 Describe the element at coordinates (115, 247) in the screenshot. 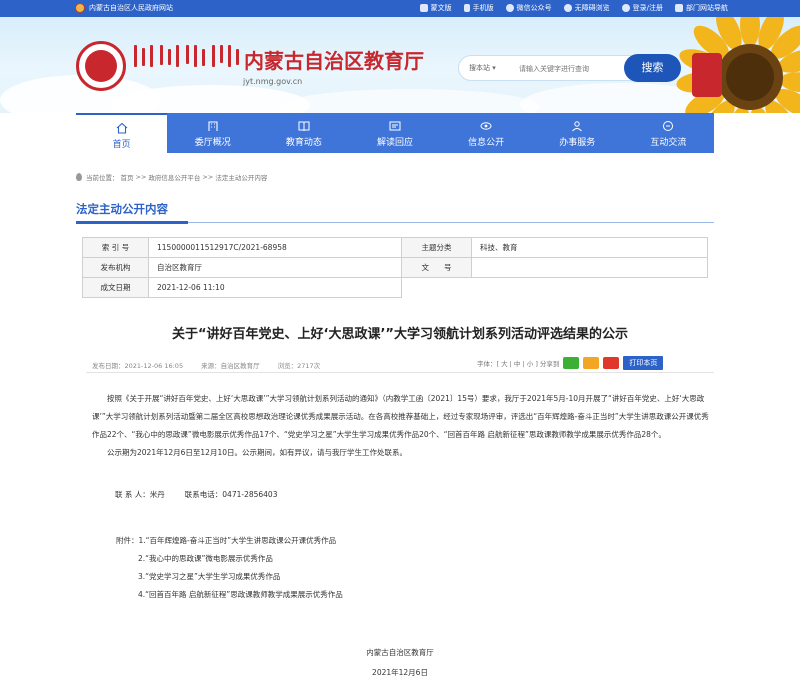

I see `index-label: 索 引 号` at that location.